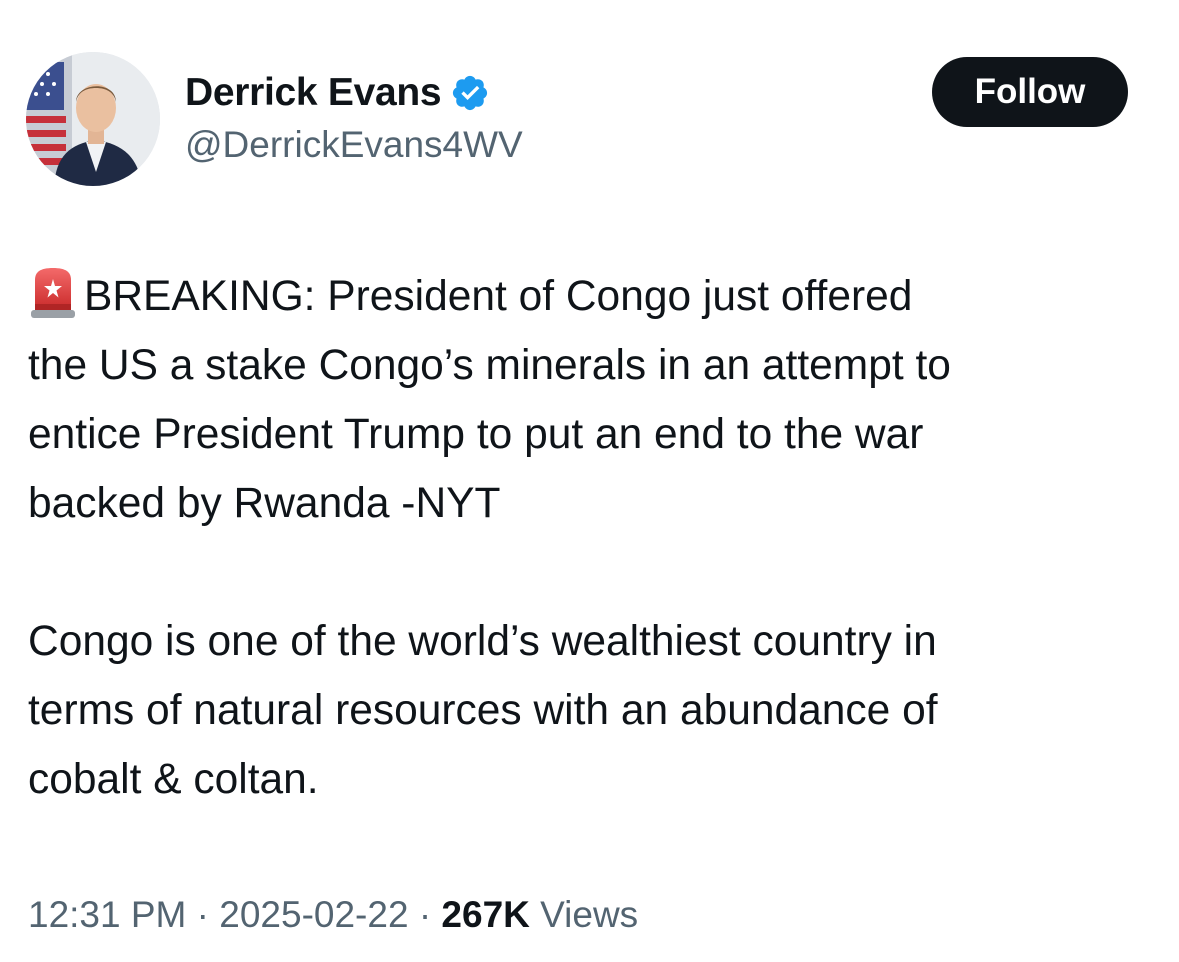  I want to click on views-count: 267K, so click(485, 914).